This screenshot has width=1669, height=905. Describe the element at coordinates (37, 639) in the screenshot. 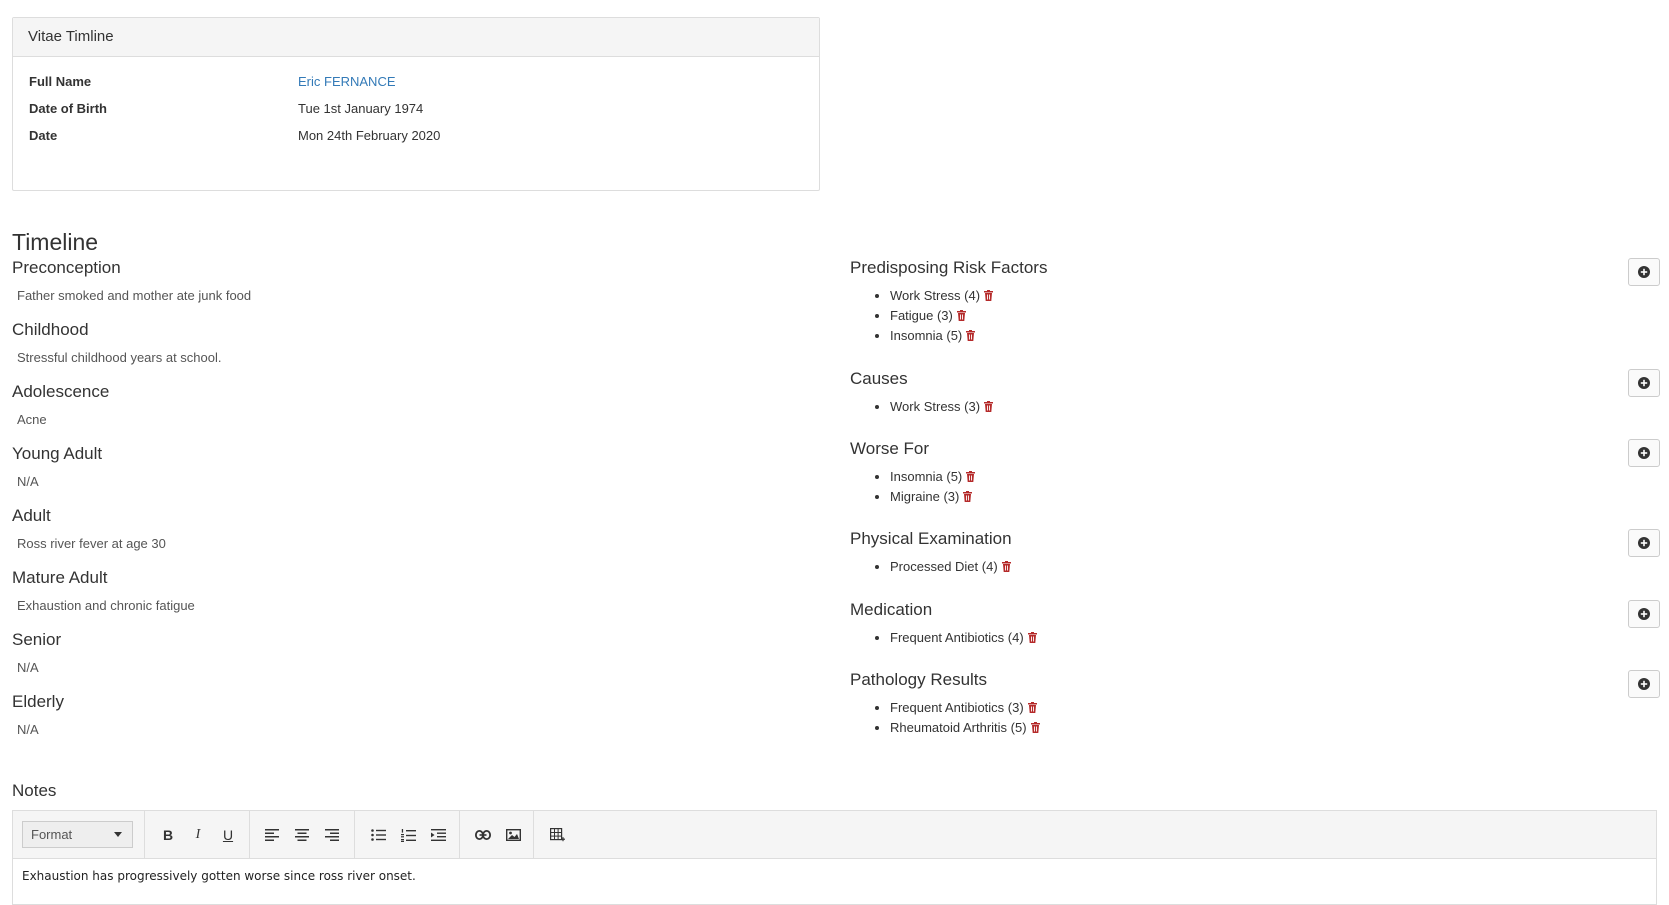

I see `stage-title: Senior` at that location.